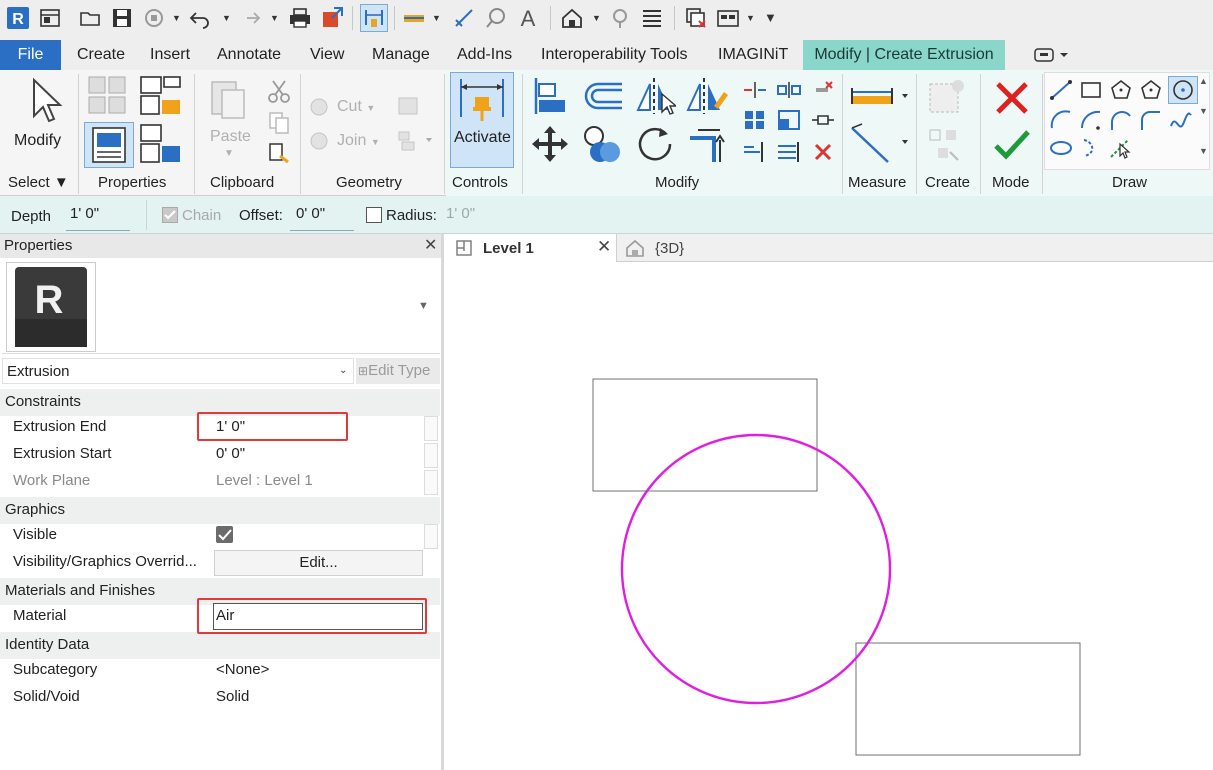  What do you see at coordinates (170, 55) in the screenshot?
I see `tab-insert: Insert` at bounding box center [170, 55].